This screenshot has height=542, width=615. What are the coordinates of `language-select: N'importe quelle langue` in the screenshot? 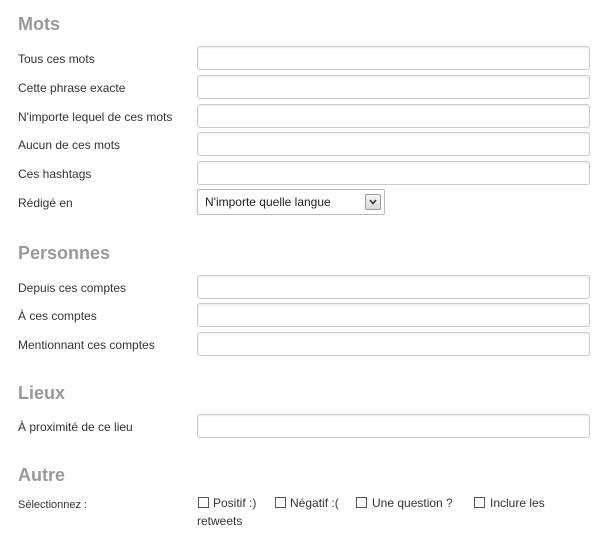 It's located at (291, 202).